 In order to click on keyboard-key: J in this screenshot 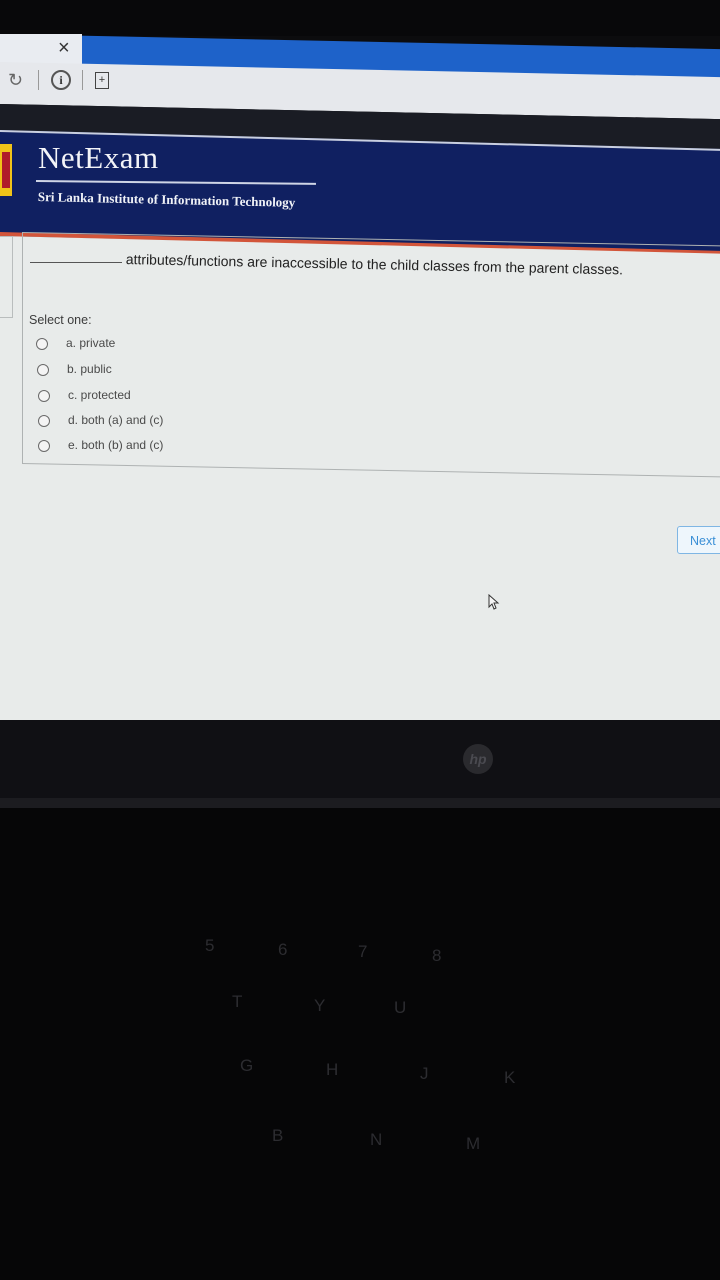, I will do `click(424, 1073)`.